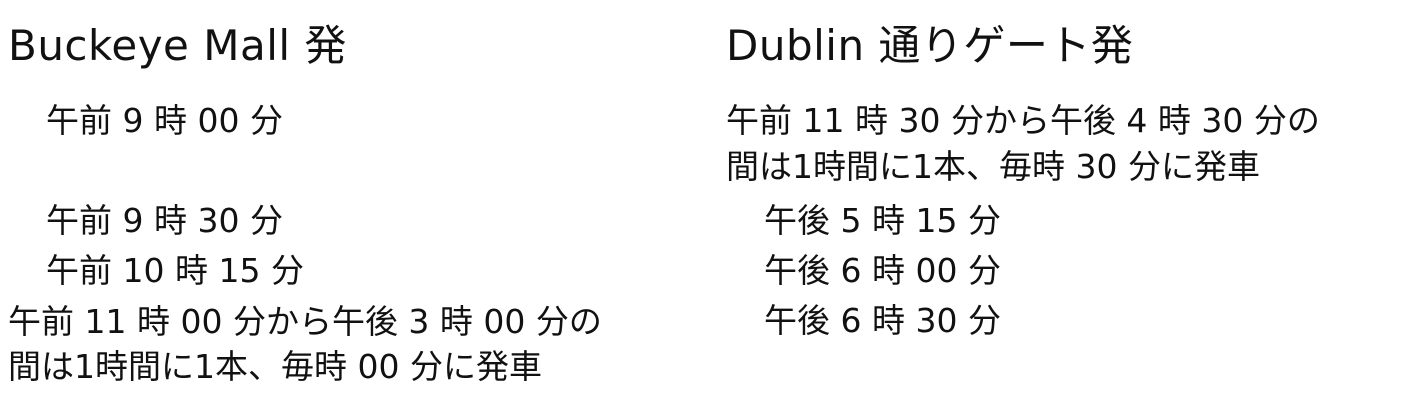 This screenshot has height=405, width=1409. What do you see at coordinates (305, 321) in the screenshot?
I see `hourly-service-note: 午前 11 時 00 分から午後 3 時 00 分の` at bounding box center [305, 321].